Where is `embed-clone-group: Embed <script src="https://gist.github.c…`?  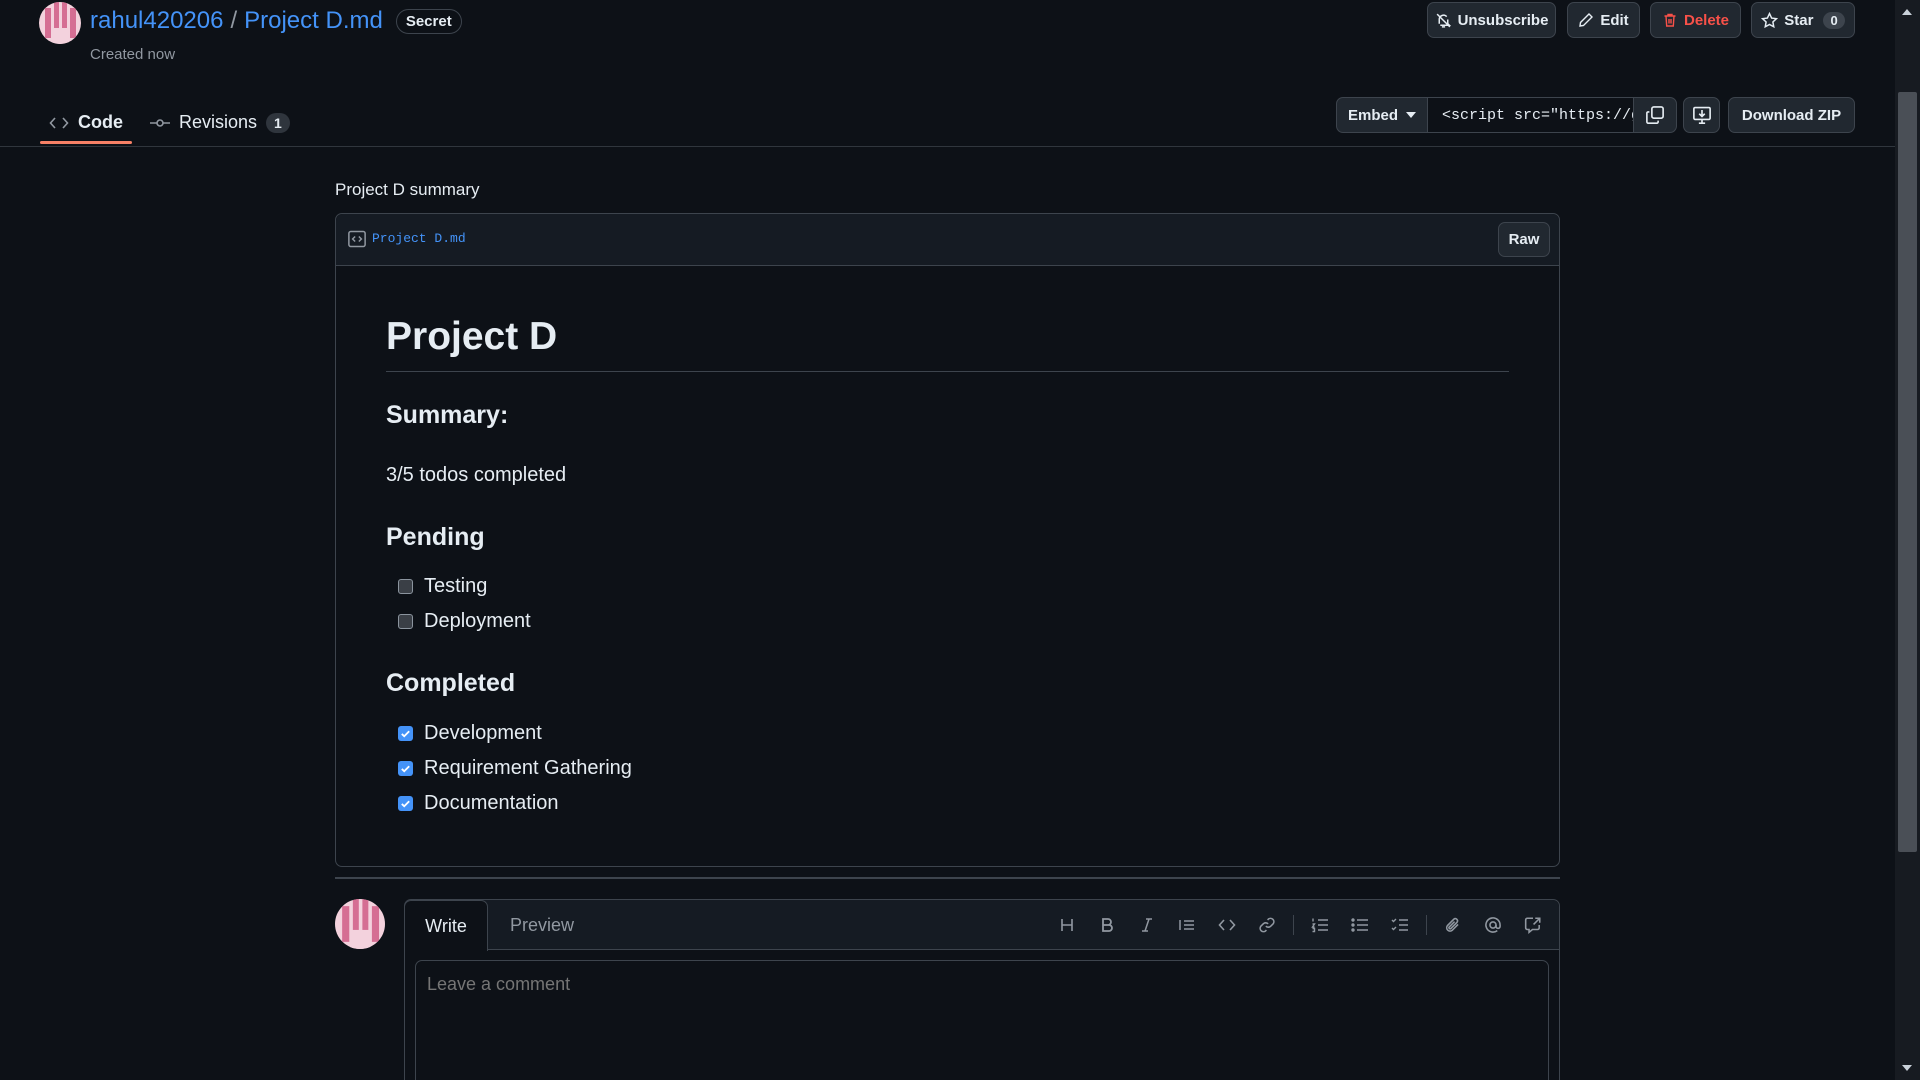 embed-clone-group: Embed <script src="https://gist.github.c… is located at coordinates (1506, 115).